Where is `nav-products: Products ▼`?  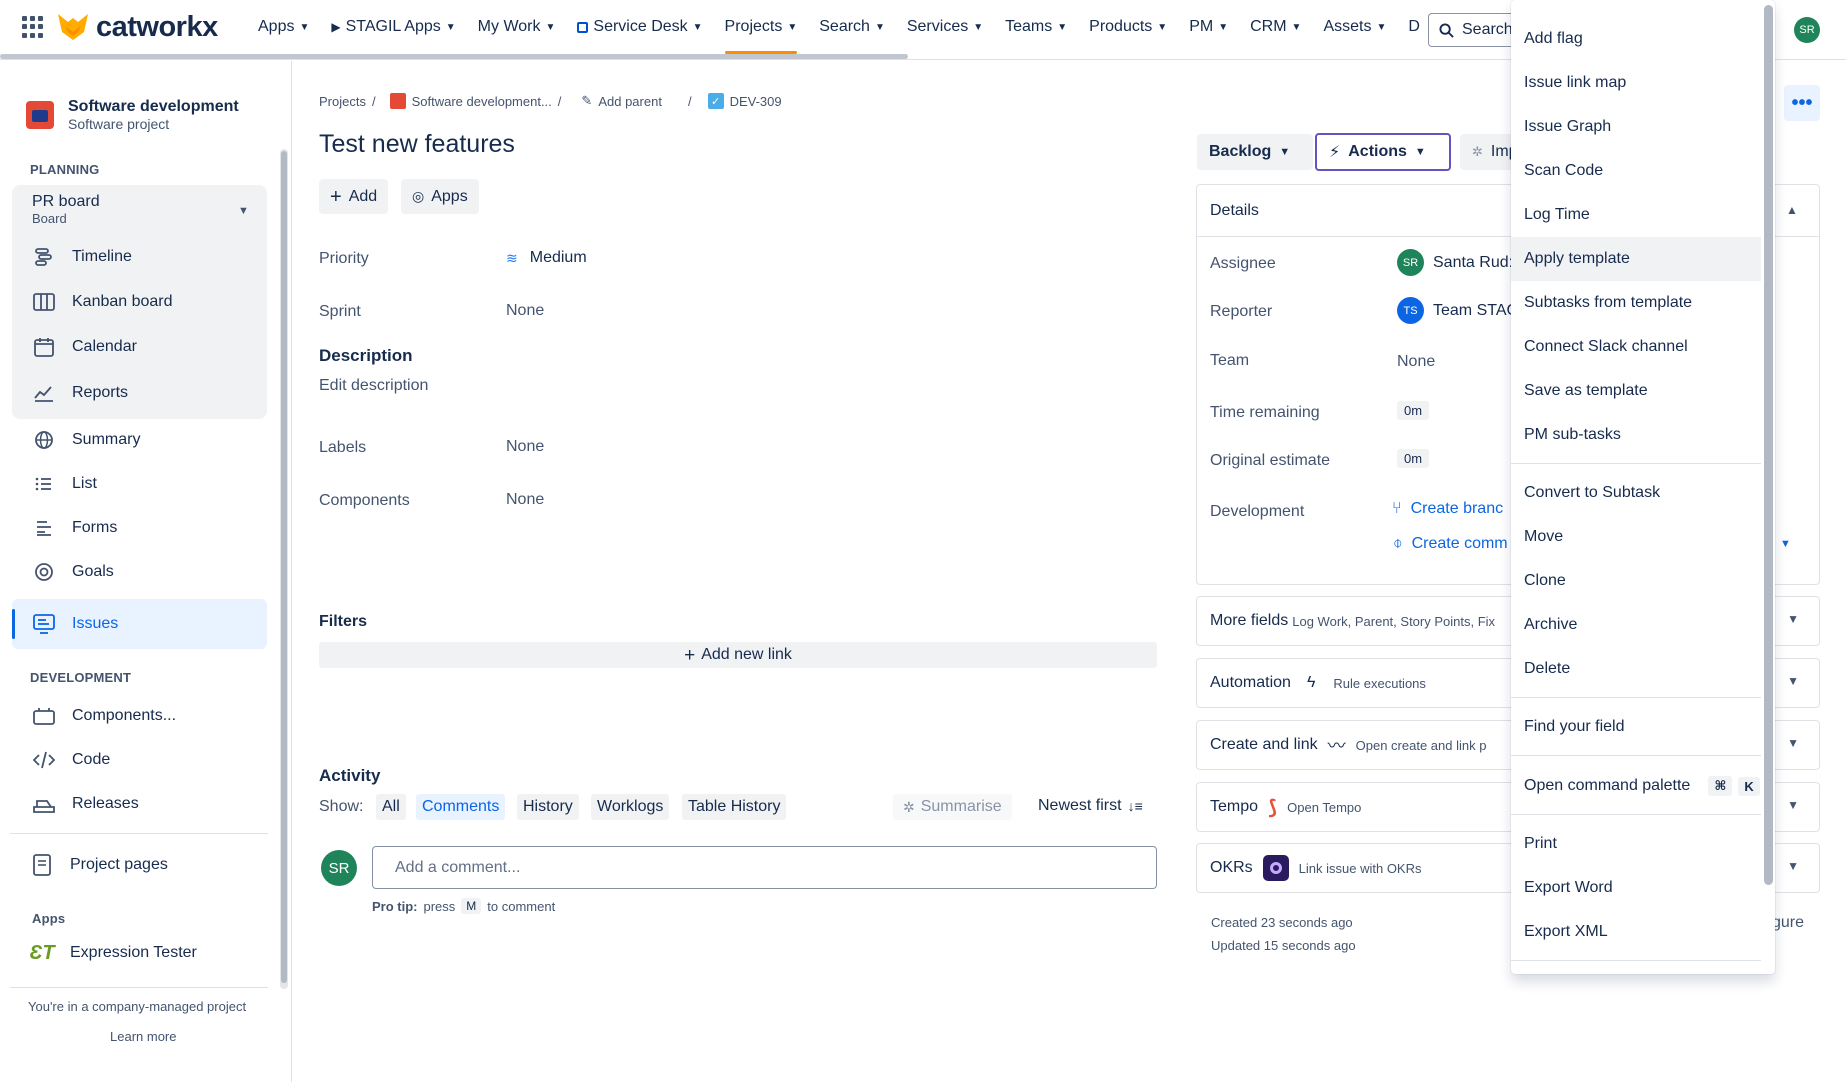 nav-products: Products ▼ is located at coordinates (1128, 27).